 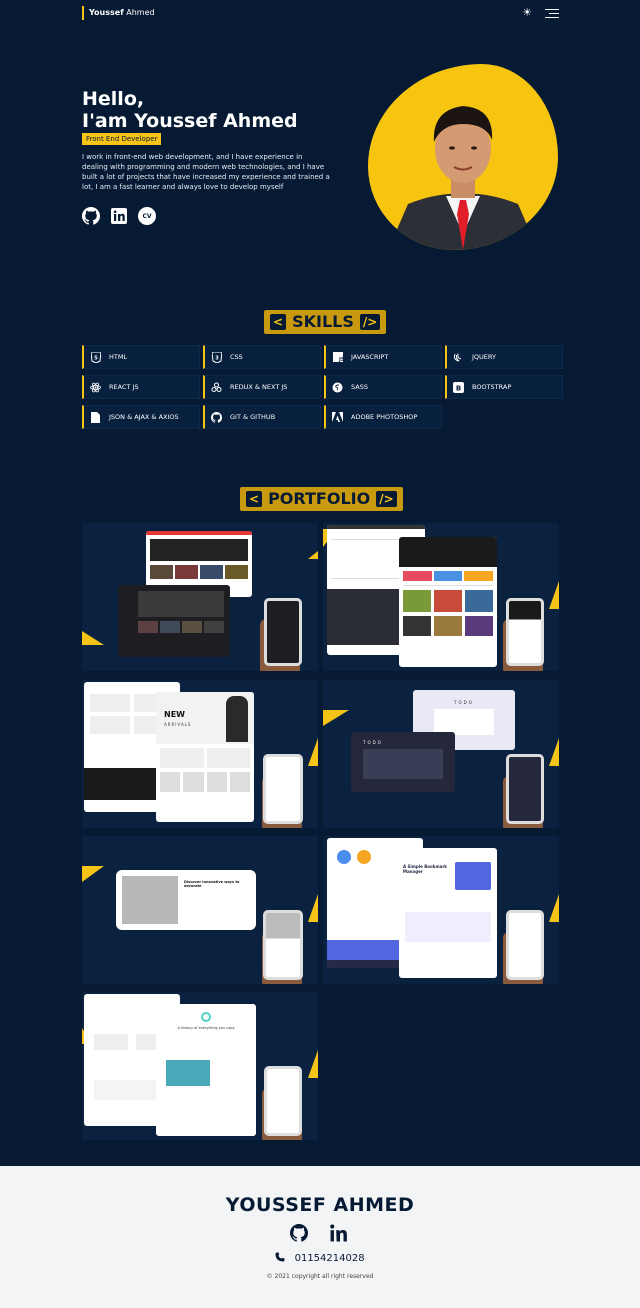 What do you see at coordinates (383, 417) in the screenshot?
I see `skill-item: ADOBE PHOTOSHOP` at bounding box center [383, 417].